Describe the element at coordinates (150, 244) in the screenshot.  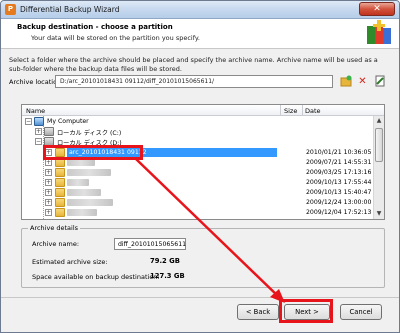
I see `archive-name-field: diff_20101015065611` at that location.